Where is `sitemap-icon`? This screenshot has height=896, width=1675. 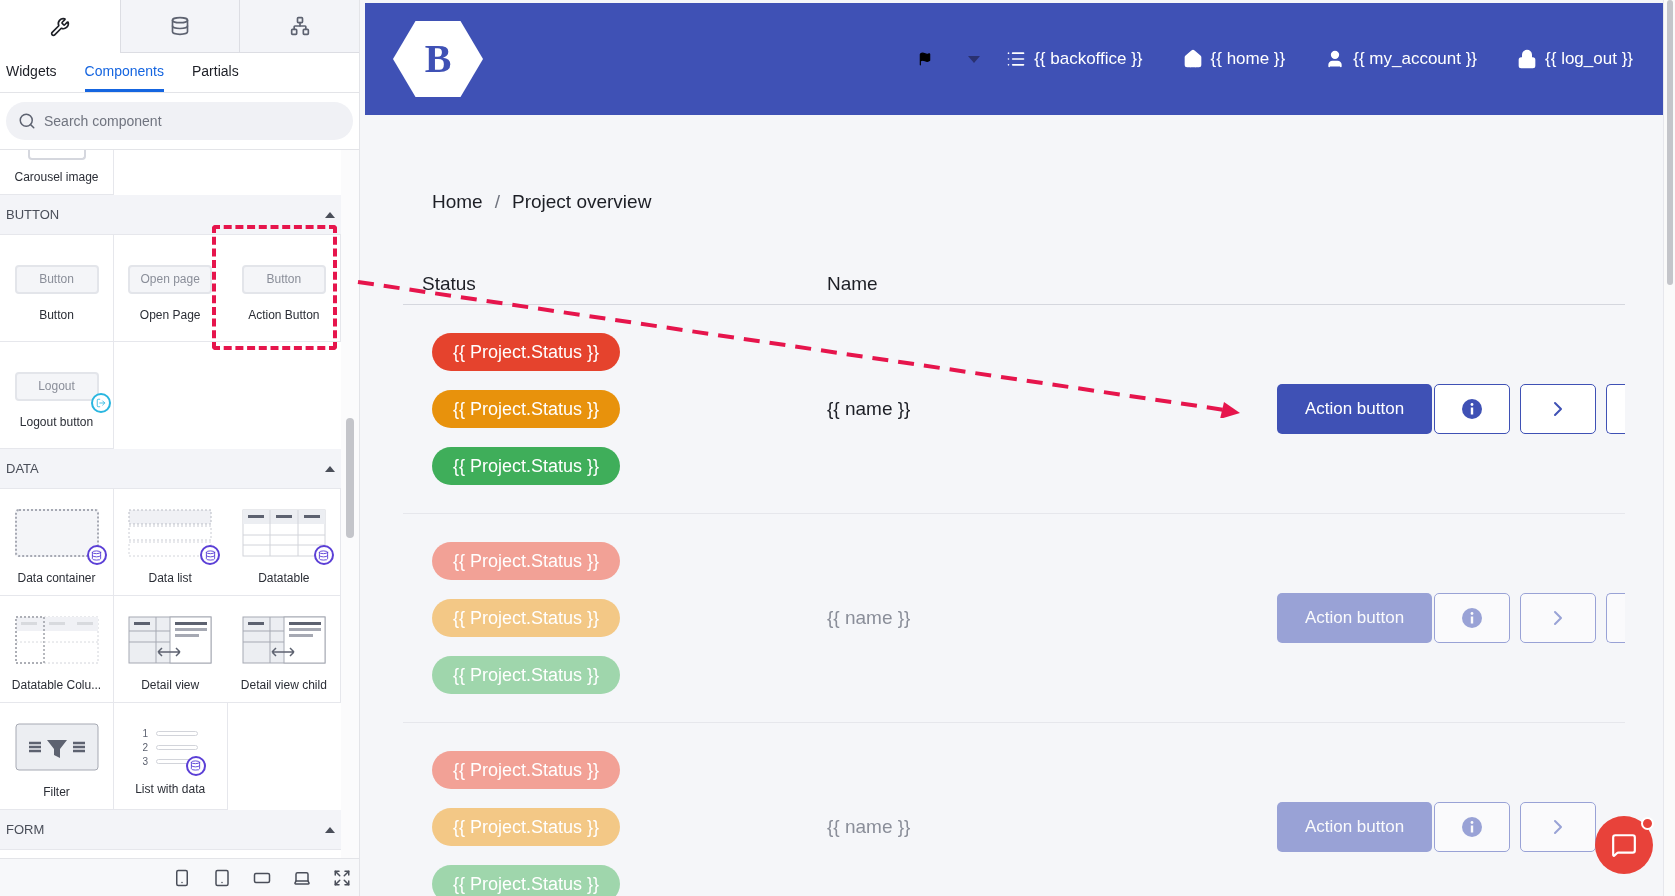 sitemap-icon is located at coordinates (299, 26).